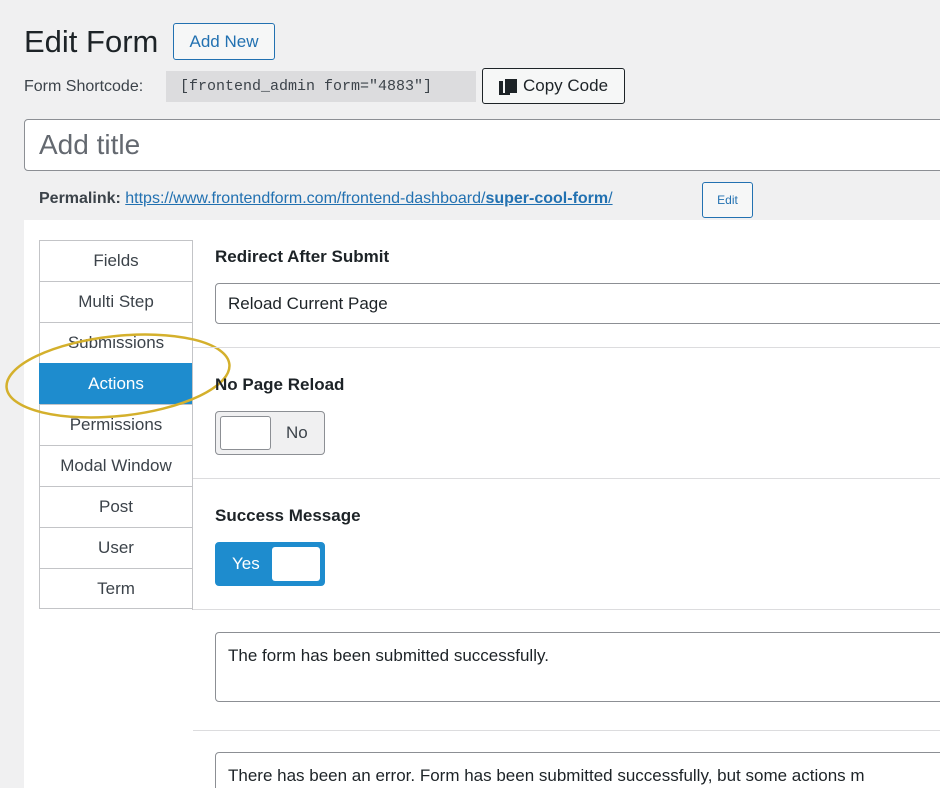  What do you see at coordinates (91, 41) in the screenshot?
I see `page-title: Edit Form` at bounding box center [91, 41].